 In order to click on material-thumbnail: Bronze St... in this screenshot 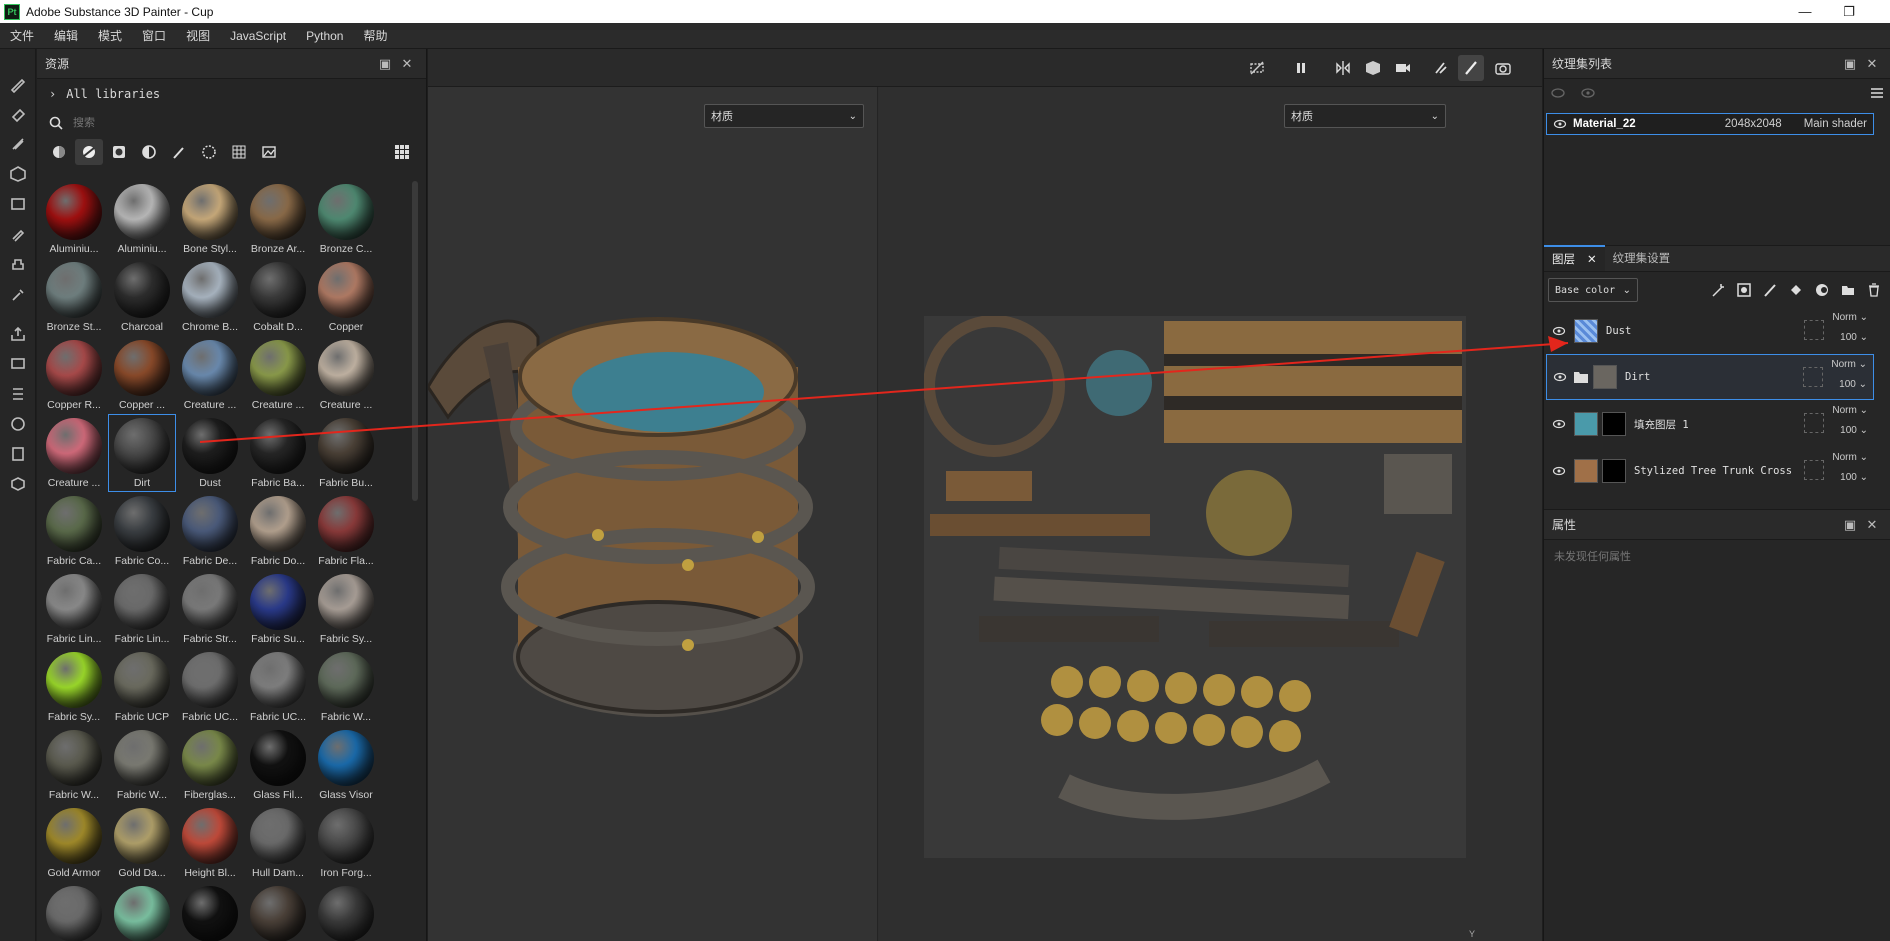, I will do `click(74, 297)`.